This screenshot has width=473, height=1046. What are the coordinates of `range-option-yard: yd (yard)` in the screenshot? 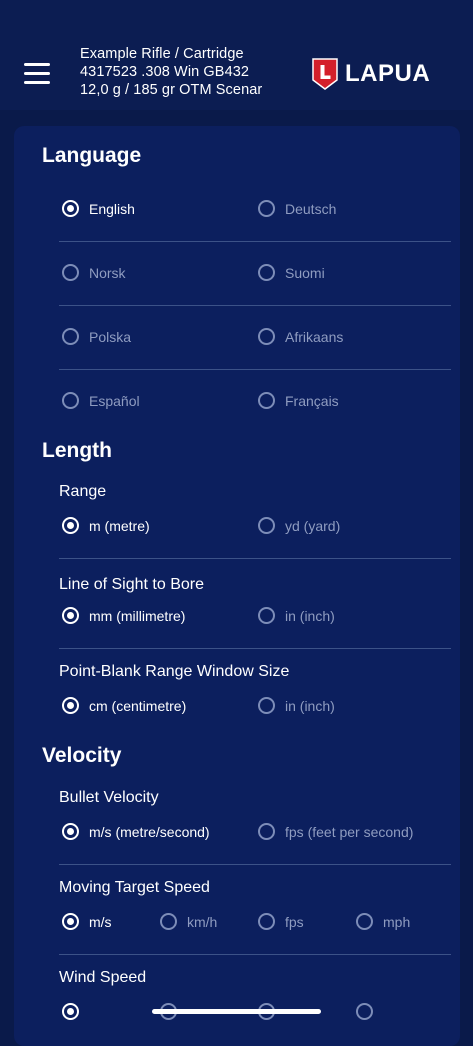 It's located at (299, 525).